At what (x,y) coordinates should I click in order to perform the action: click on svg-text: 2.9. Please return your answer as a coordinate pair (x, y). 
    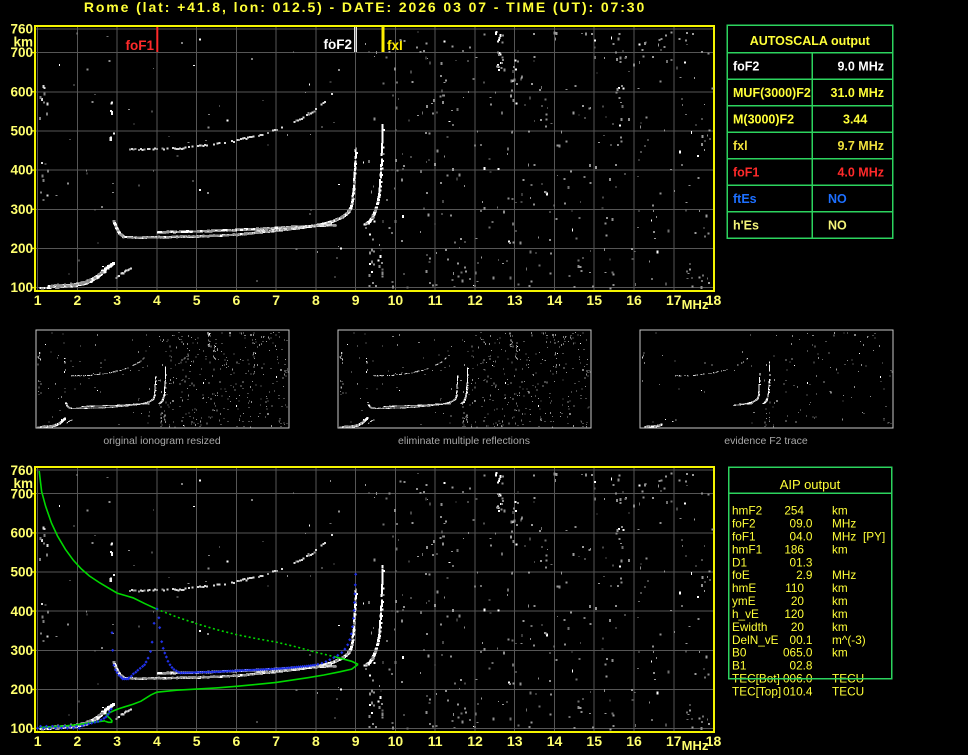
    Looking at the image, I should click on (804, 575).